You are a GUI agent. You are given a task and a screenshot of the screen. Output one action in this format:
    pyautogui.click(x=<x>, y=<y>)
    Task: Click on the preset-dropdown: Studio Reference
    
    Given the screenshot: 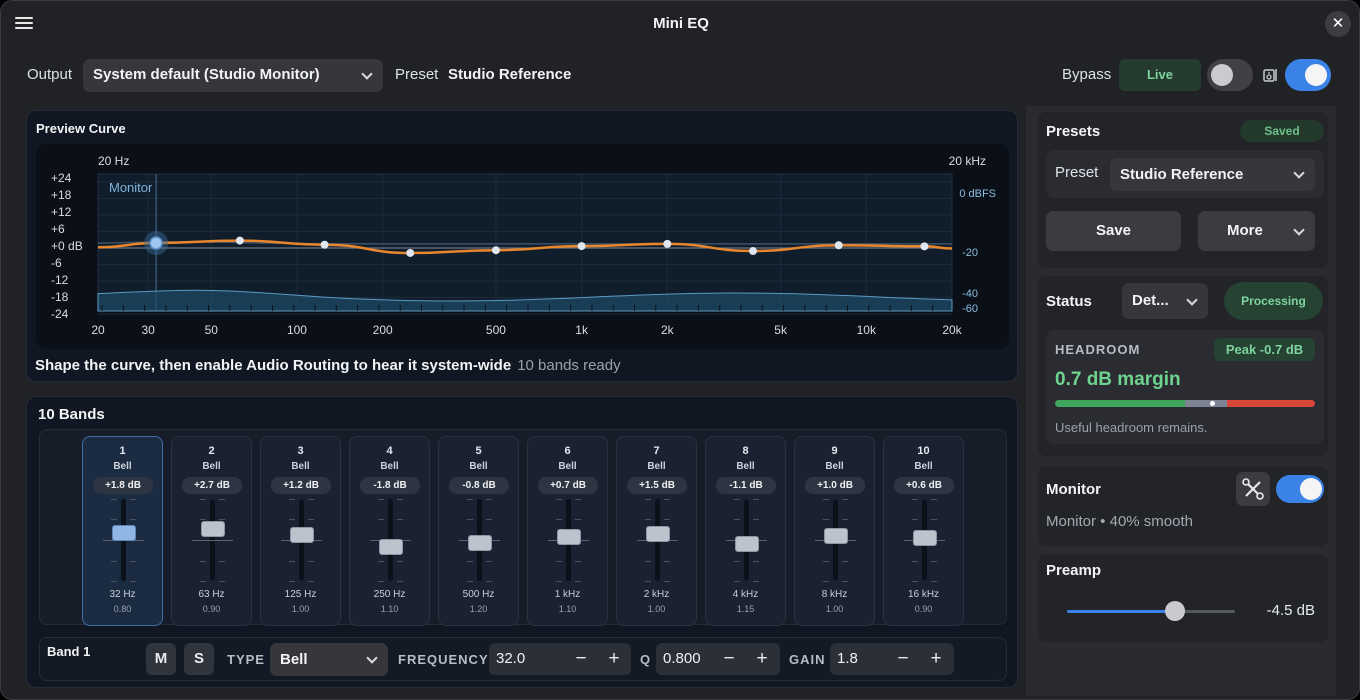 What is the action you would take?
    pyautogui.click(x=1212, y=174)
    